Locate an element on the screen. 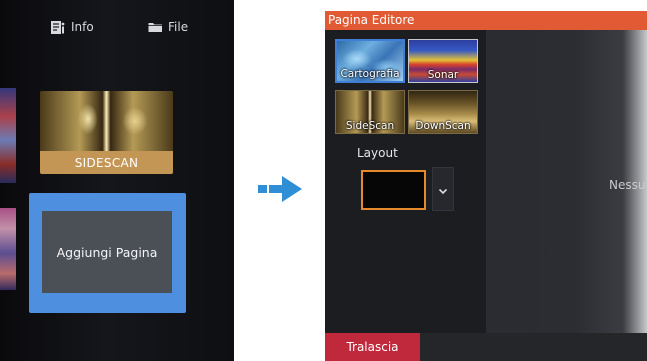  file-menu-item: File is located at coordinates (168, 27).